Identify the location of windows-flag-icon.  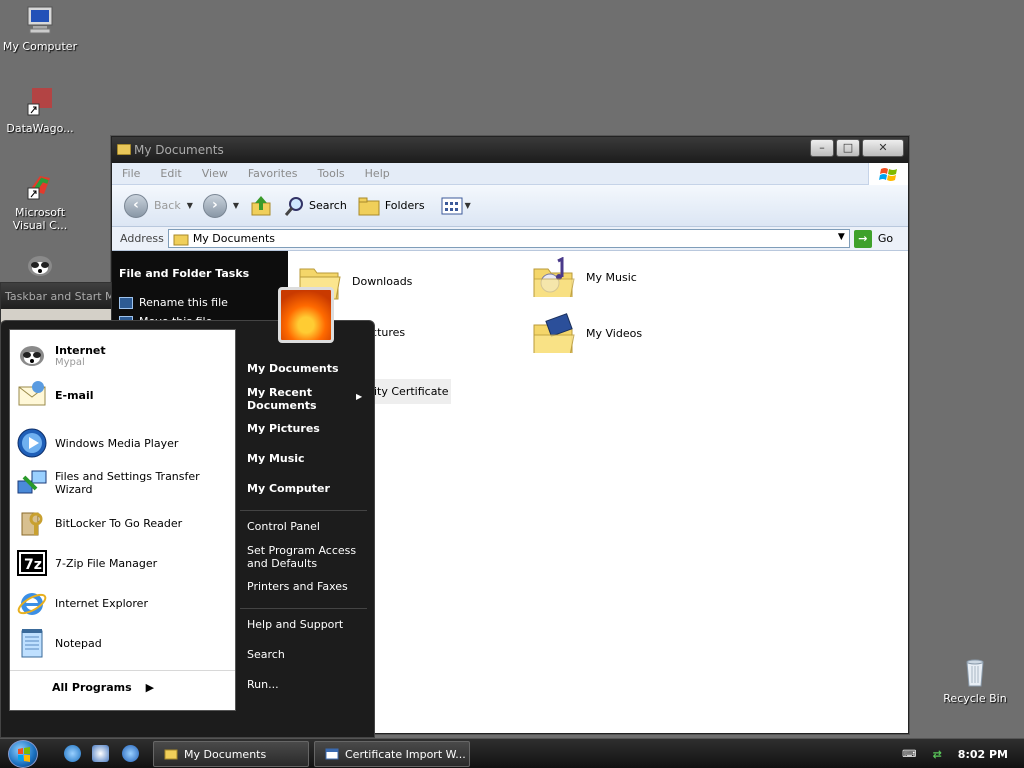
(888, 174).